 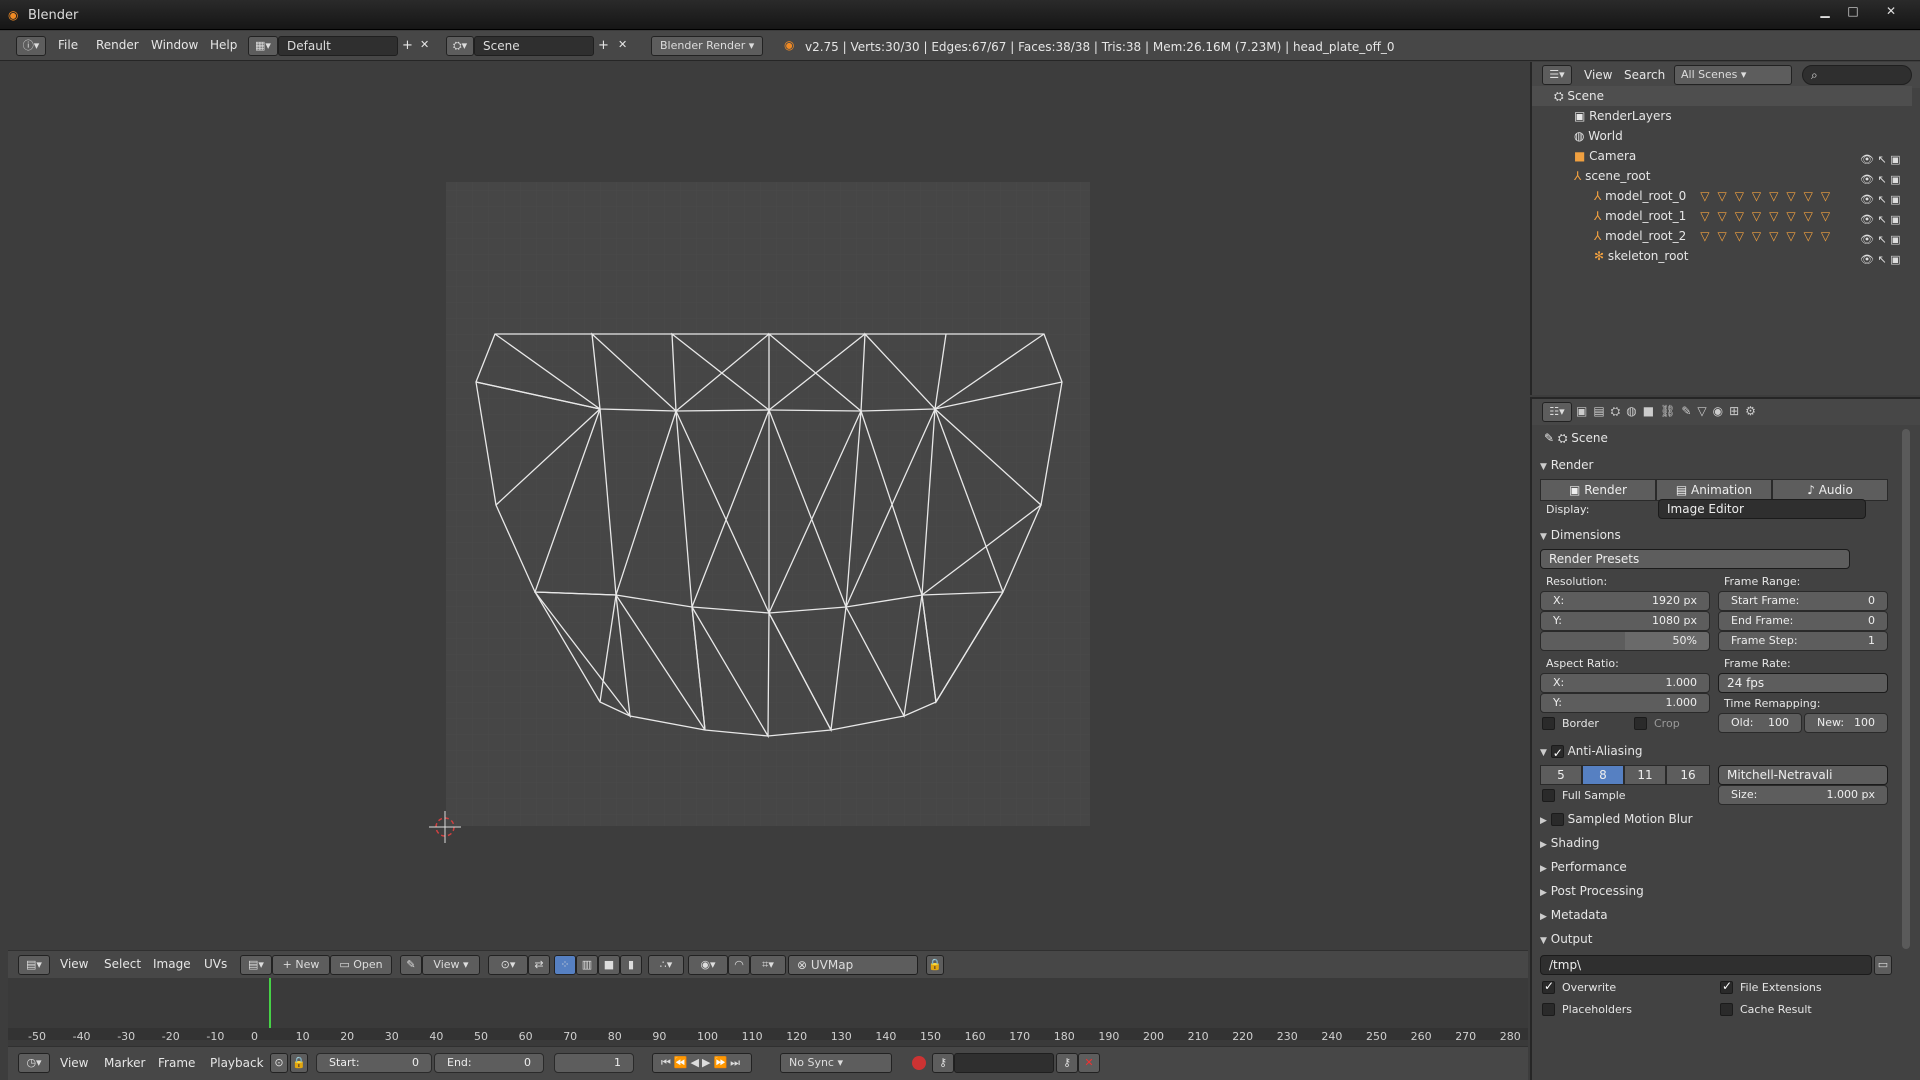 What do you see at coordinates (172, 964) in the screenshot?
I see `menu-image: Image` at bounding box center [172, 964].